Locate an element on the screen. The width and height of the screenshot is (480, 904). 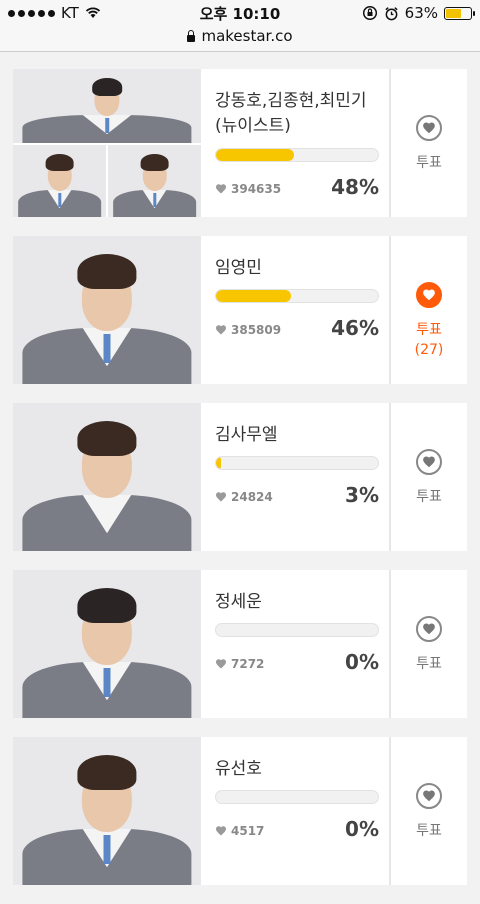
vote-count-value: 4517 is located at coordinates (248, 831).